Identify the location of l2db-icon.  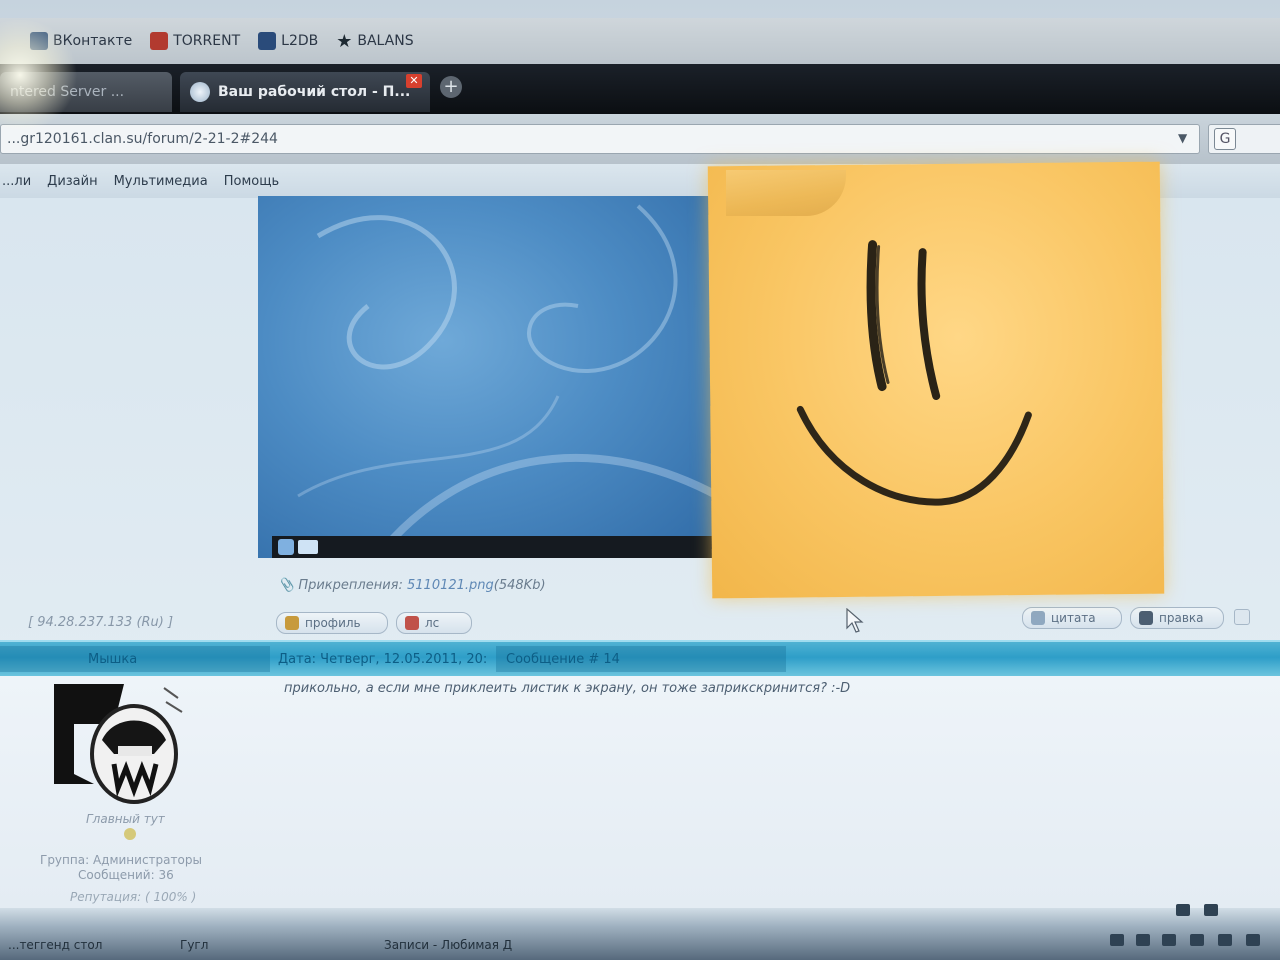
(267, 41).